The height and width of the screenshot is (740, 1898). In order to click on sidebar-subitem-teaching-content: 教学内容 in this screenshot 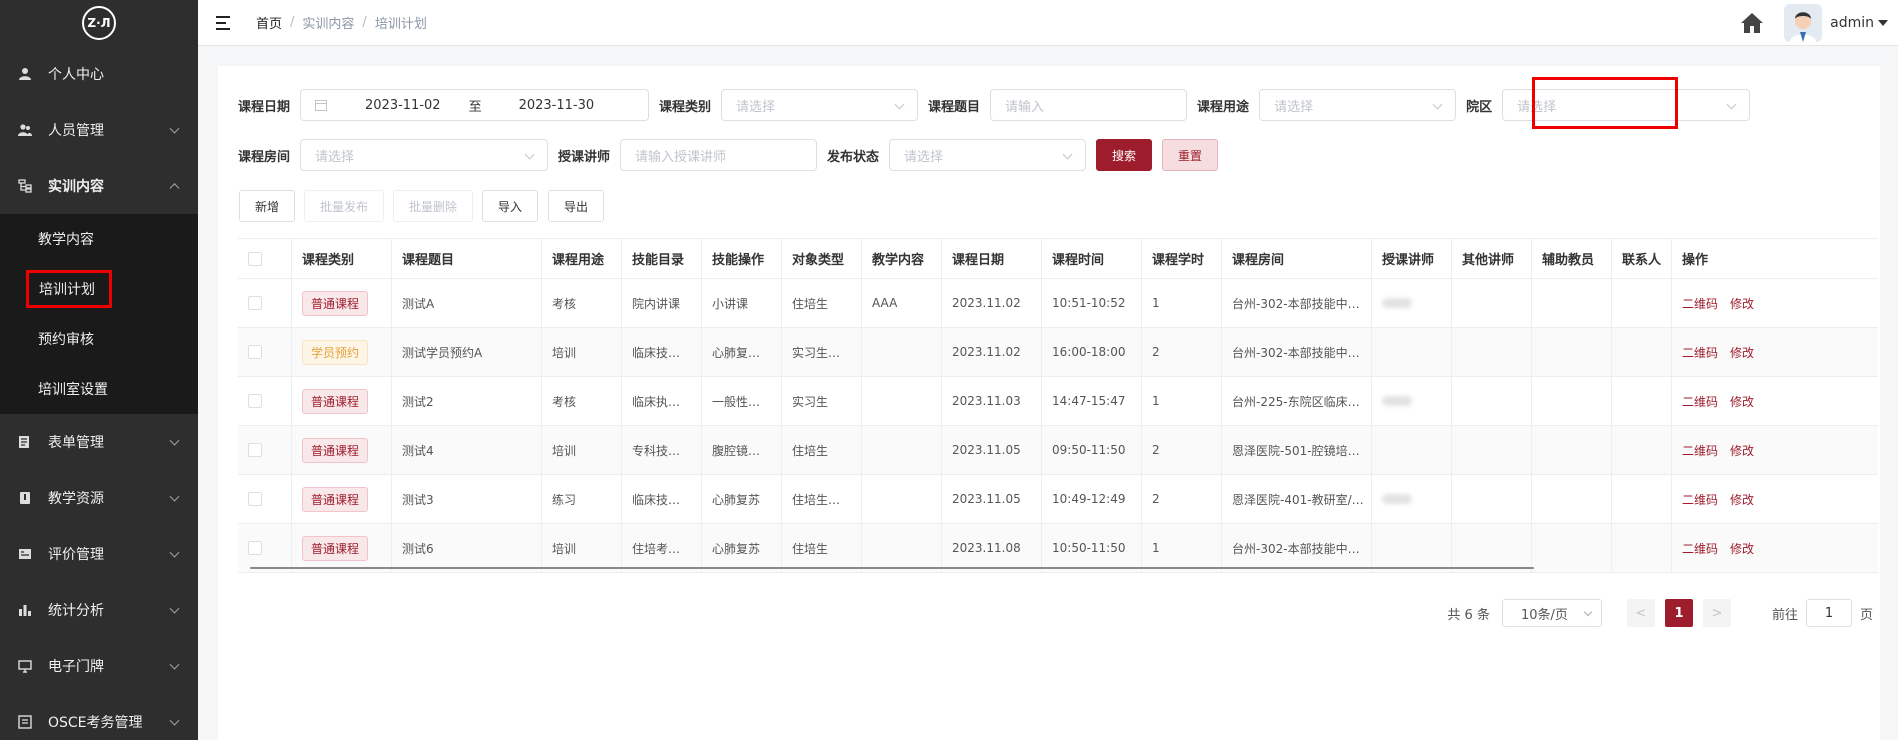, I will do `click(99, 239)`.